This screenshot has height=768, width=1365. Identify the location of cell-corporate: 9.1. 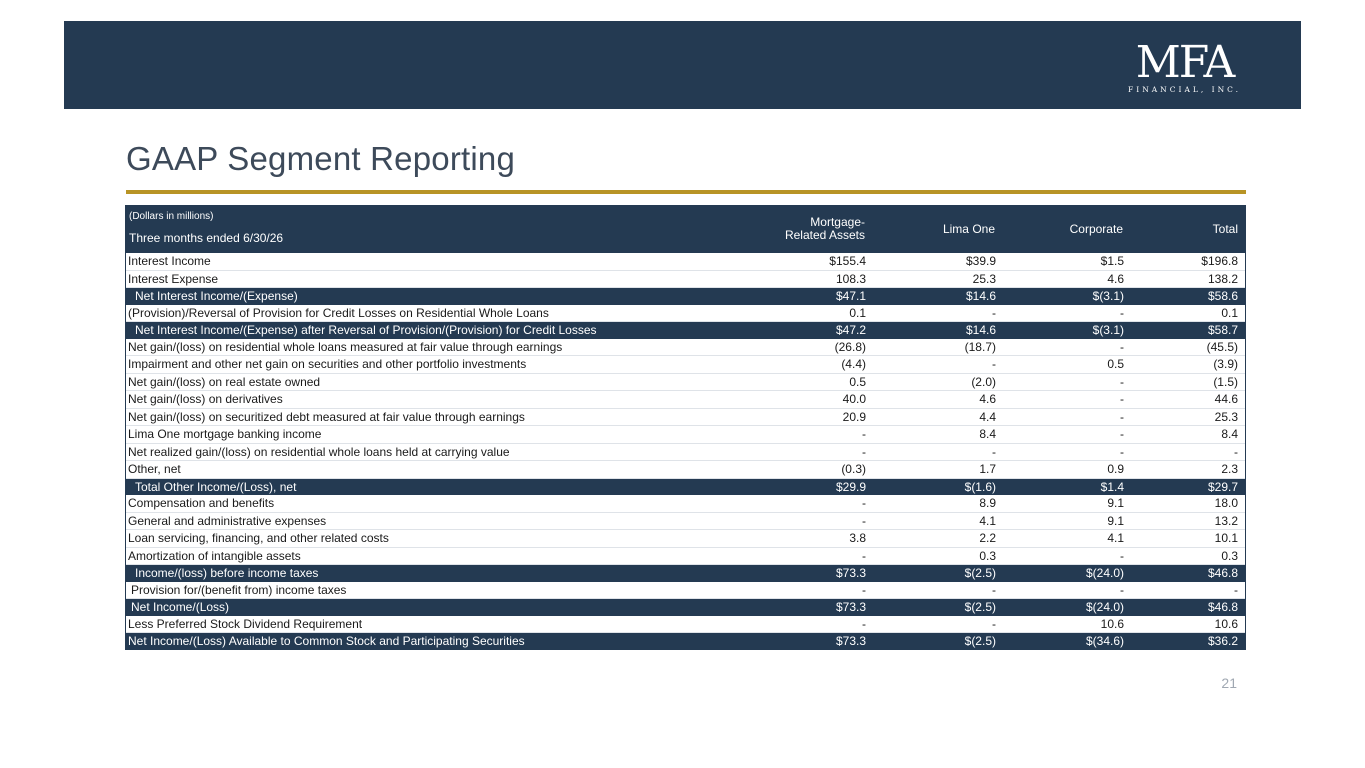
(1063, 521).